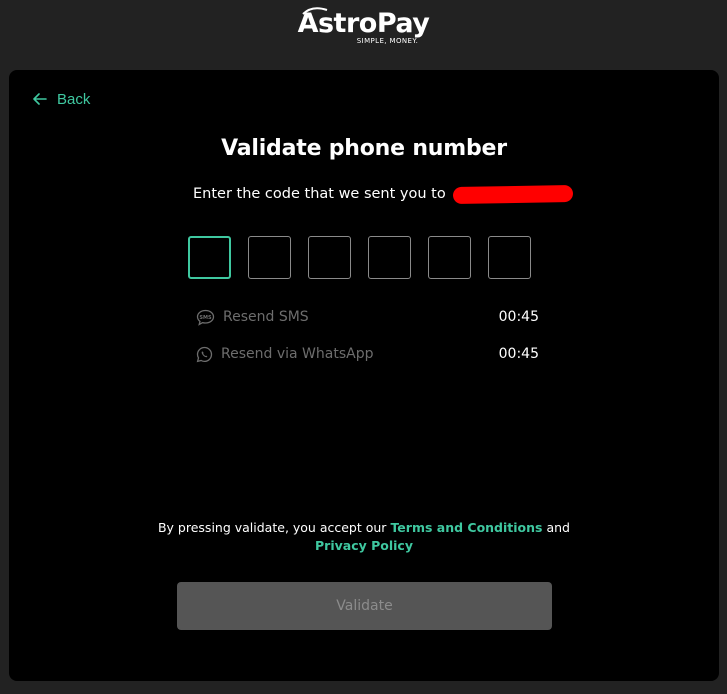  What do you see at coordinates (367, 317) in the screenshot?
I see `resend-sms-row: SMS Resend SMS 00:45` at bounding box center [367, 317].